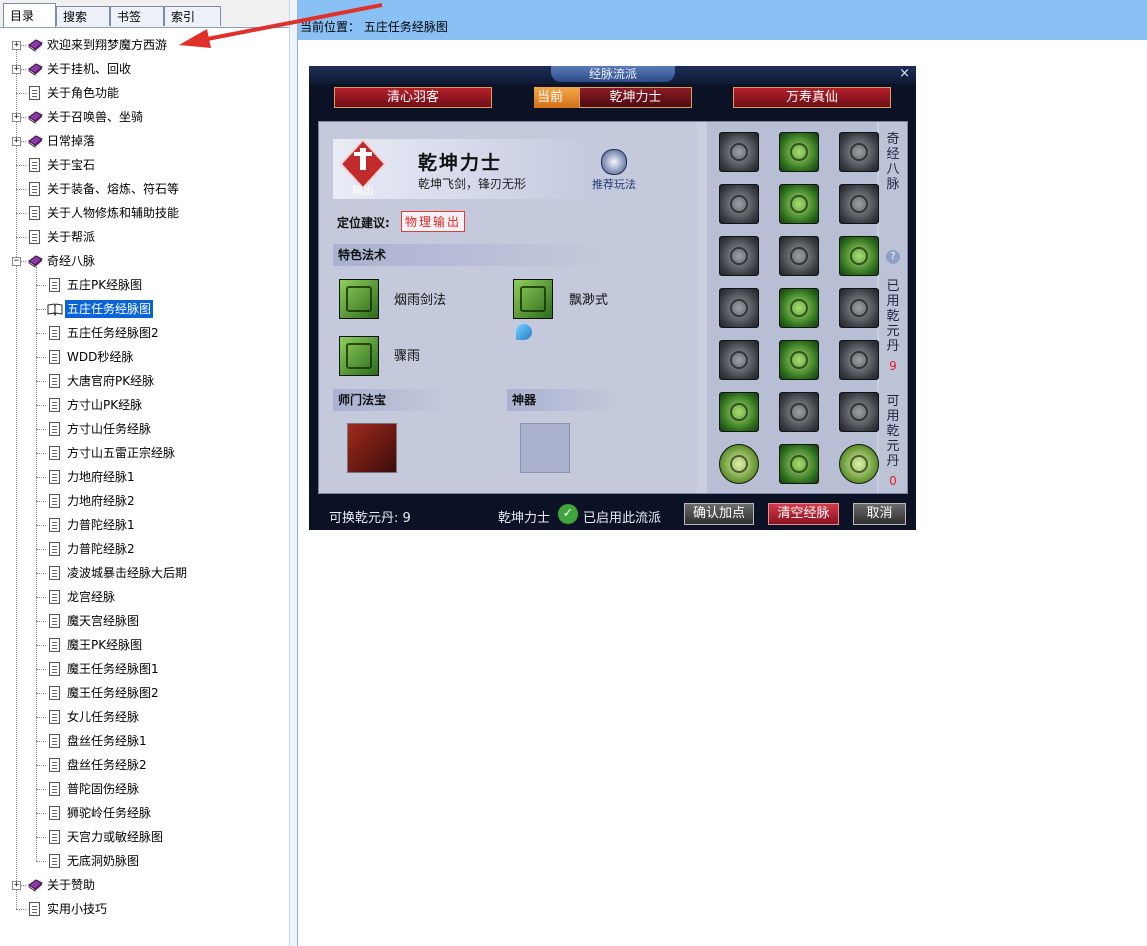 Image resolution: width=1147 pixels, height=946 pixels. I want to click on tree-item: 凌波城暴击经脉大后期, so click(144, 573).